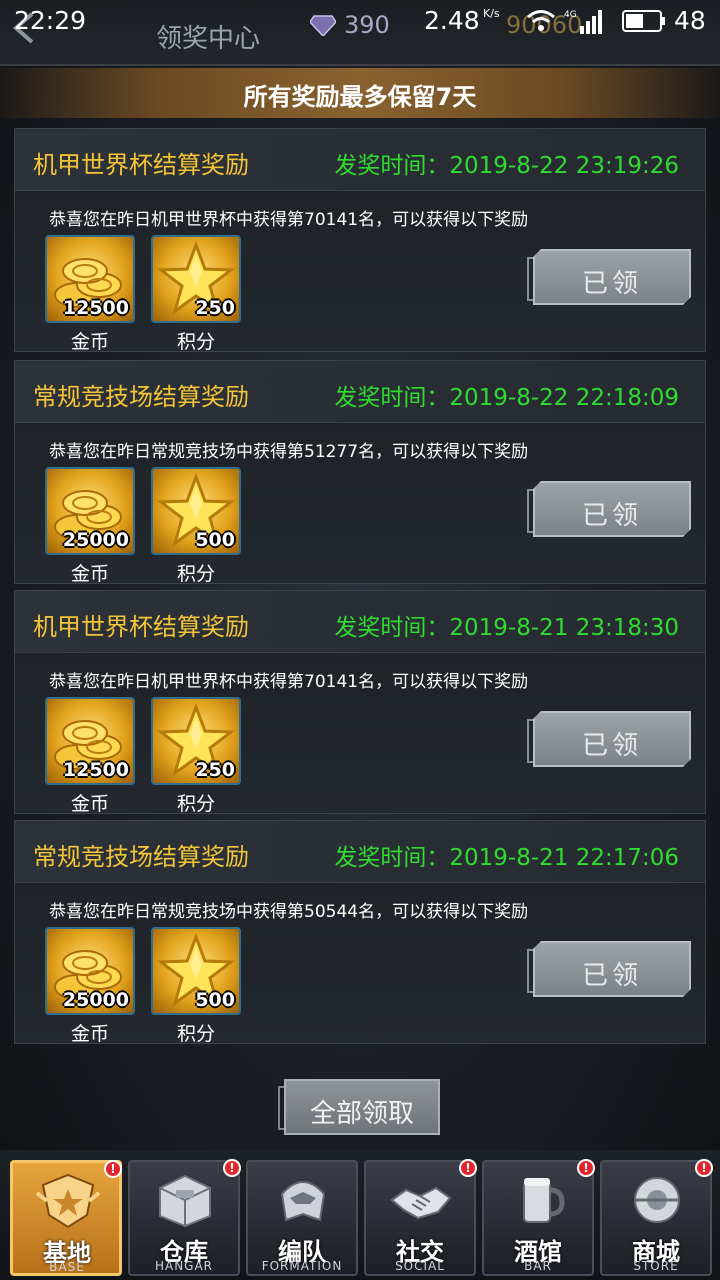 Image resolution: width=720 pixels, height=1280 pixels. What do you see at coordinates (184, 1266) in the screenshot?
I see `nav-sublabel: HANGAR` at bounding box center [184, 1266].